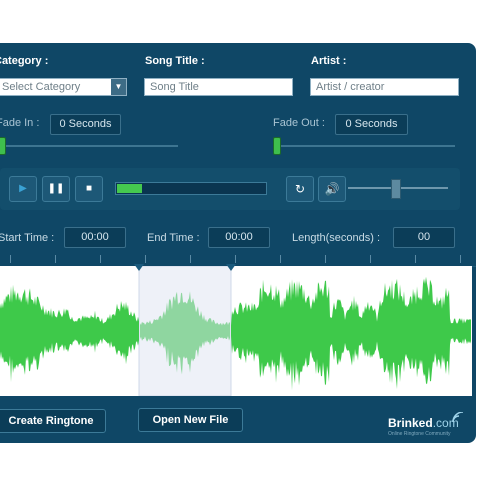 The image size is (500, 500). Describe the element at coordinates (140, 268) in the screenshot. I see `selection-start-marker` at that location.